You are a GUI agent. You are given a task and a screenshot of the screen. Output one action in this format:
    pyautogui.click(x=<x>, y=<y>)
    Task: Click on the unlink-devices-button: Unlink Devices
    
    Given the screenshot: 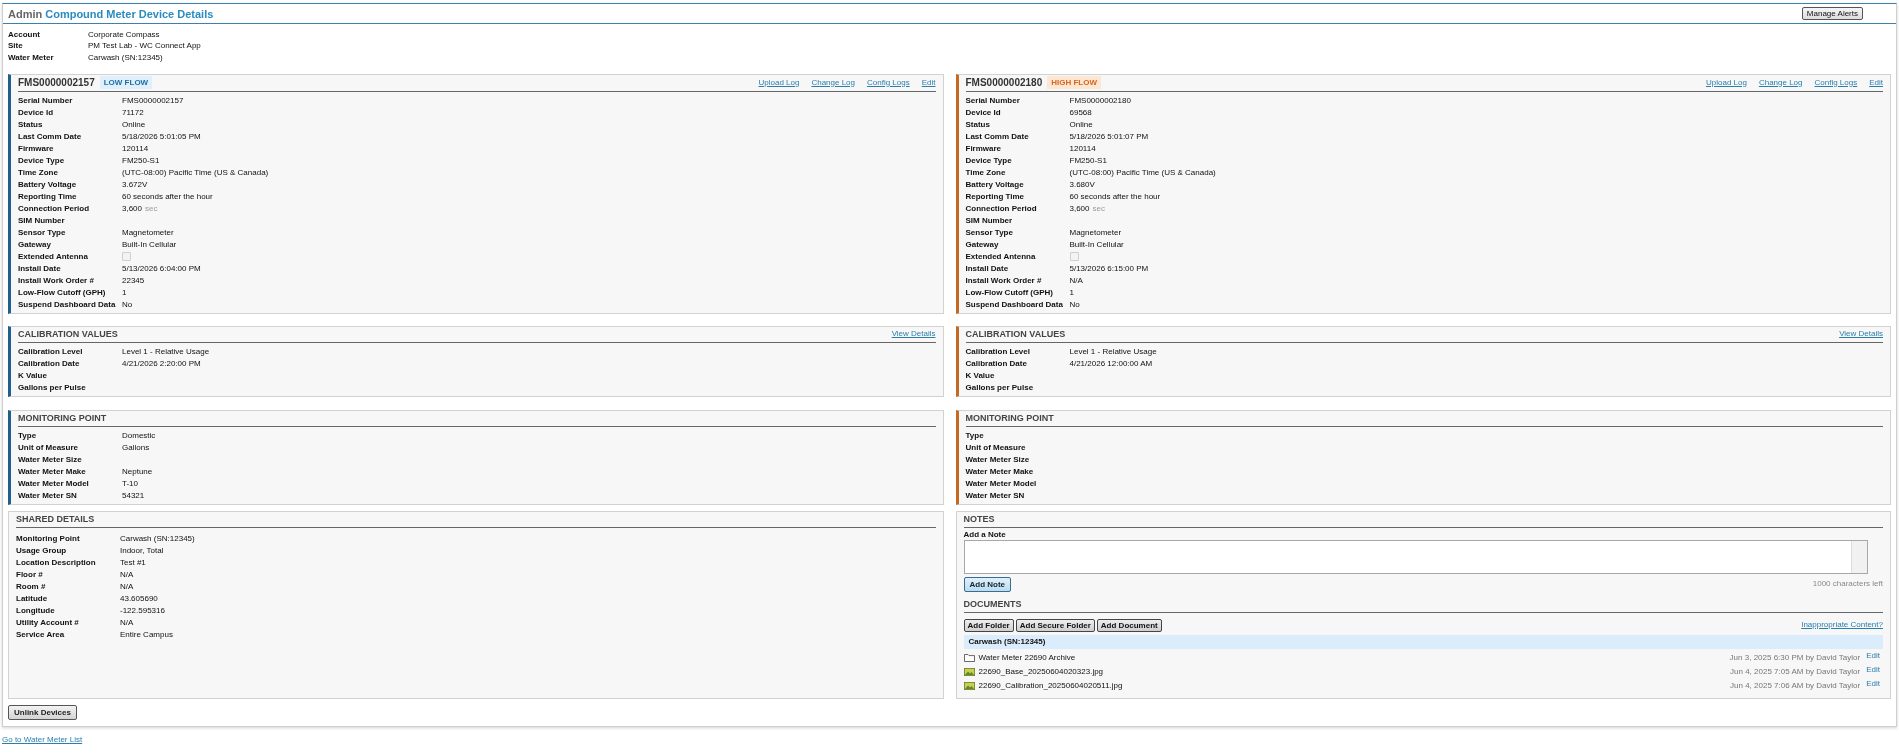 What is the action you would take?
    pyautogui.click(x=42, y=712)
    